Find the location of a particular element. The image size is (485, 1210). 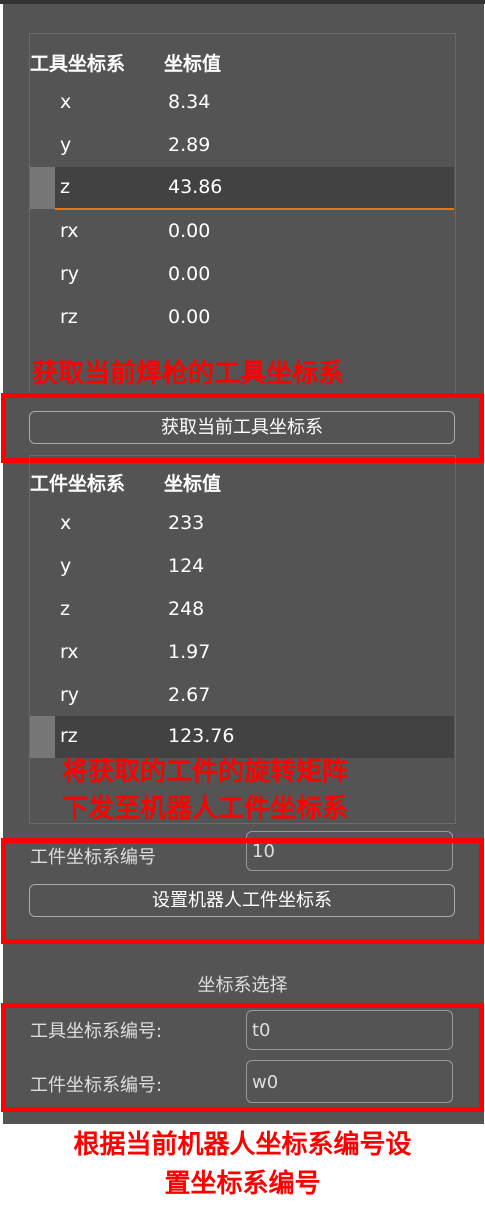

annotation-set-number-2: 置坐标系编号 is located at coordinates (242, 1184).